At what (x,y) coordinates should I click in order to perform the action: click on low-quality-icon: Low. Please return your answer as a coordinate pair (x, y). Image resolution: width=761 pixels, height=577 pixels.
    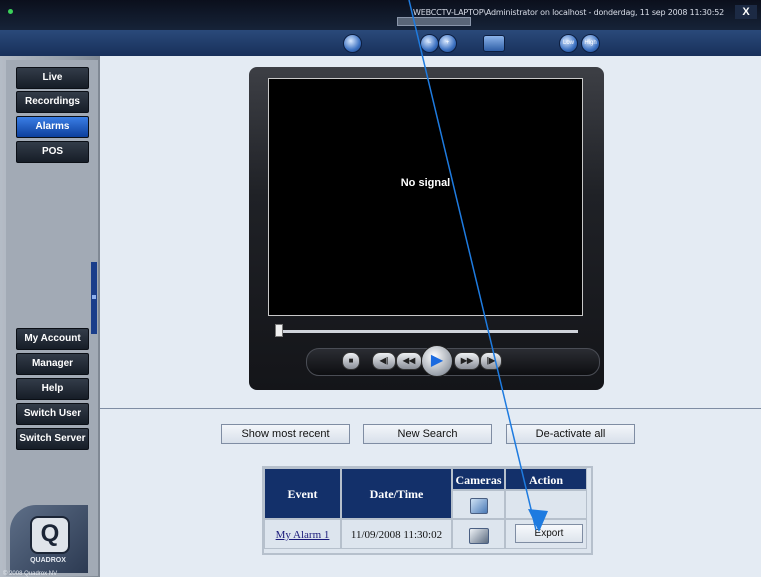
    Looking at the image, I should click on (568, 43).